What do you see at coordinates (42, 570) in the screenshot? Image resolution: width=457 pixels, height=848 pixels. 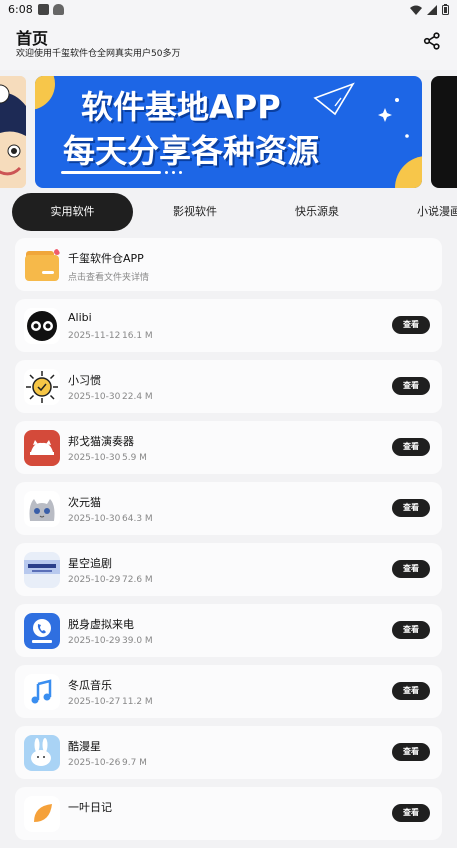 I see `starry-drama-icon` at bounding box center [42, 570].